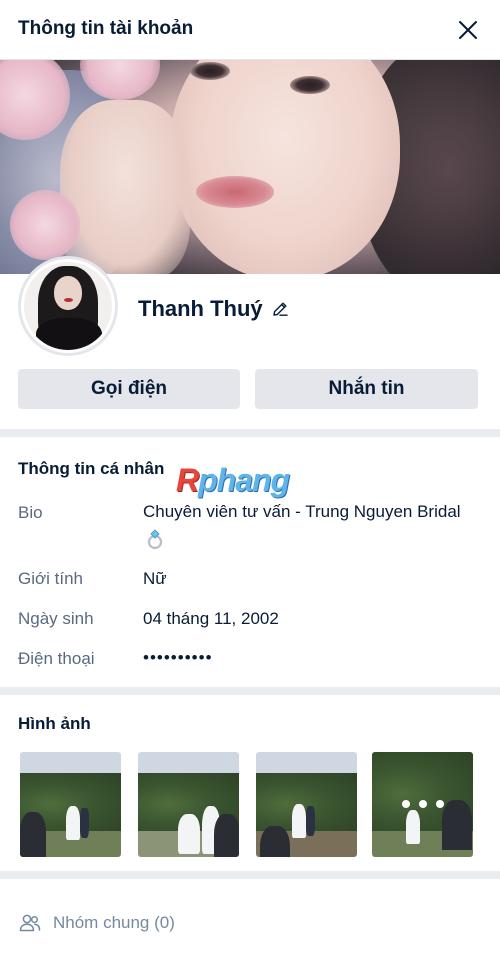  I want to click on call-button: Gọi điện, so click(129, 389).